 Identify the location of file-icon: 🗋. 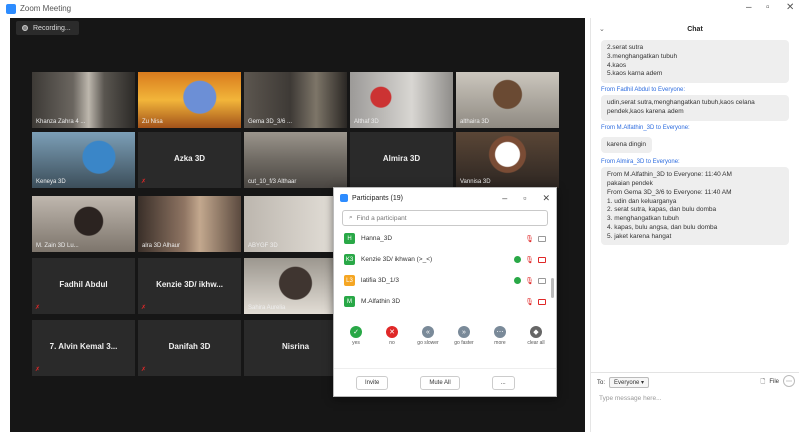
(763, 382).